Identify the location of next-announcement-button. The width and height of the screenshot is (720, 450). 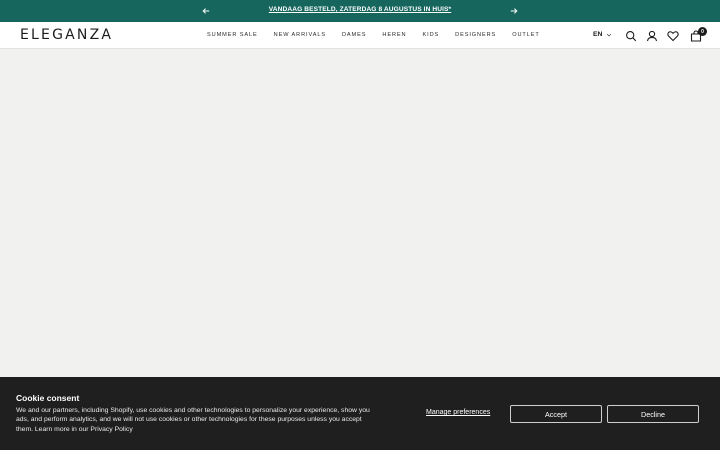
(514, 11).